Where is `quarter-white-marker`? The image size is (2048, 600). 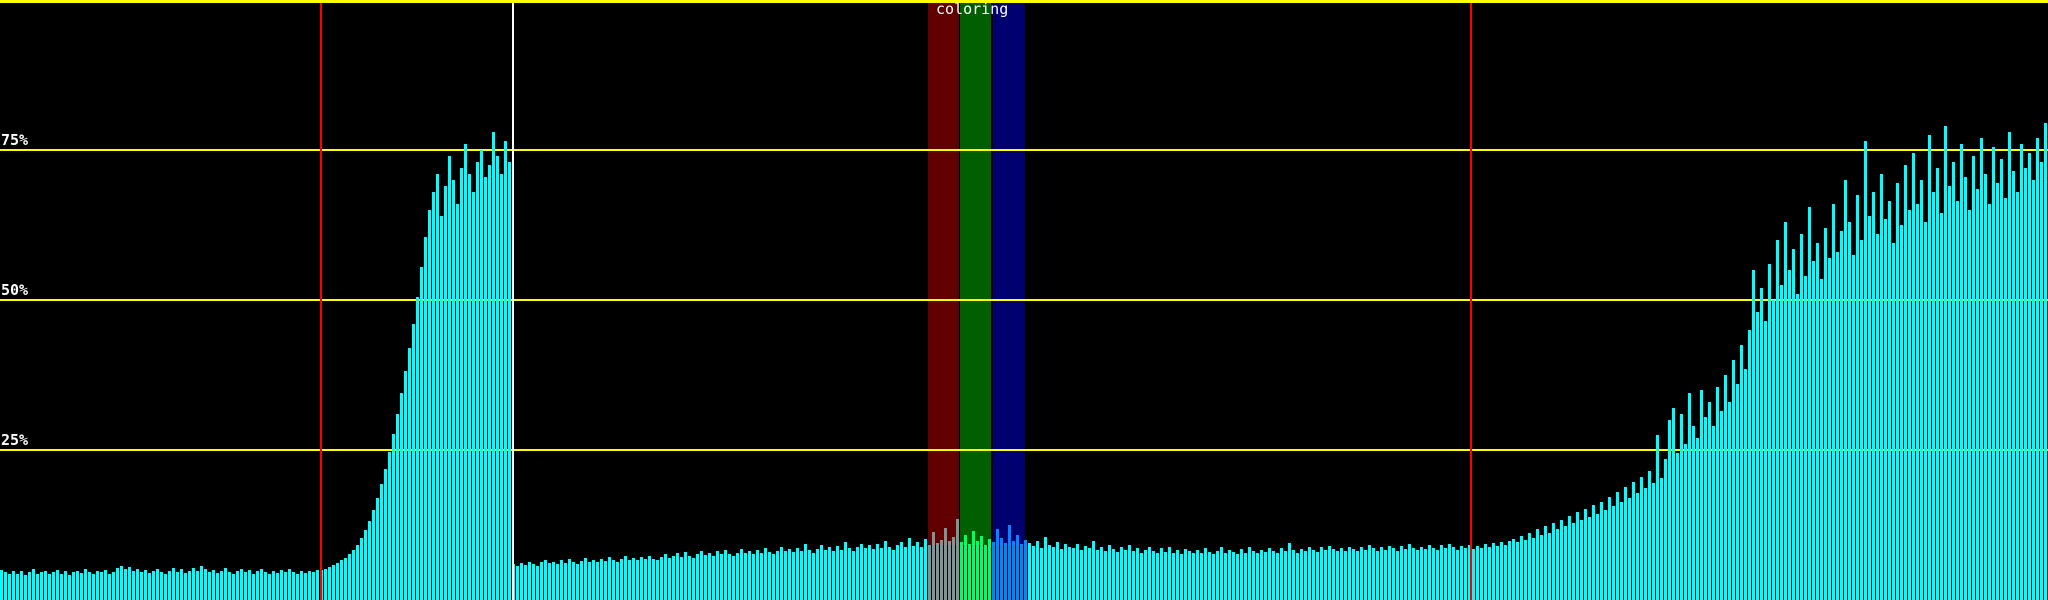
quarter-white-marker is located at coordinates (513, 301).